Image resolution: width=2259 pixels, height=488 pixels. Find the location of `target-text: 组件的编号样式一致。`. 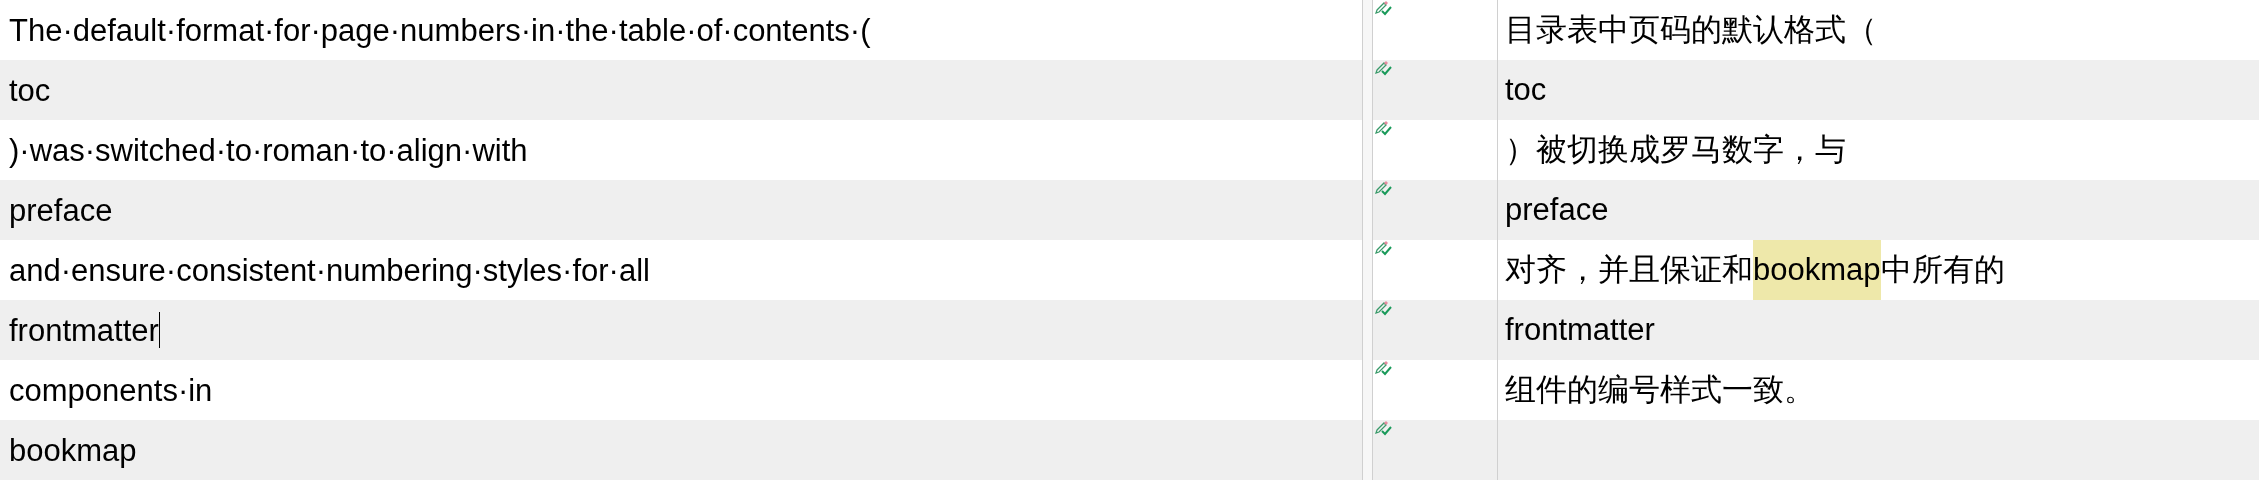

target-text: 组件的编号样式一致。 is located at coordinates (1660, 390).